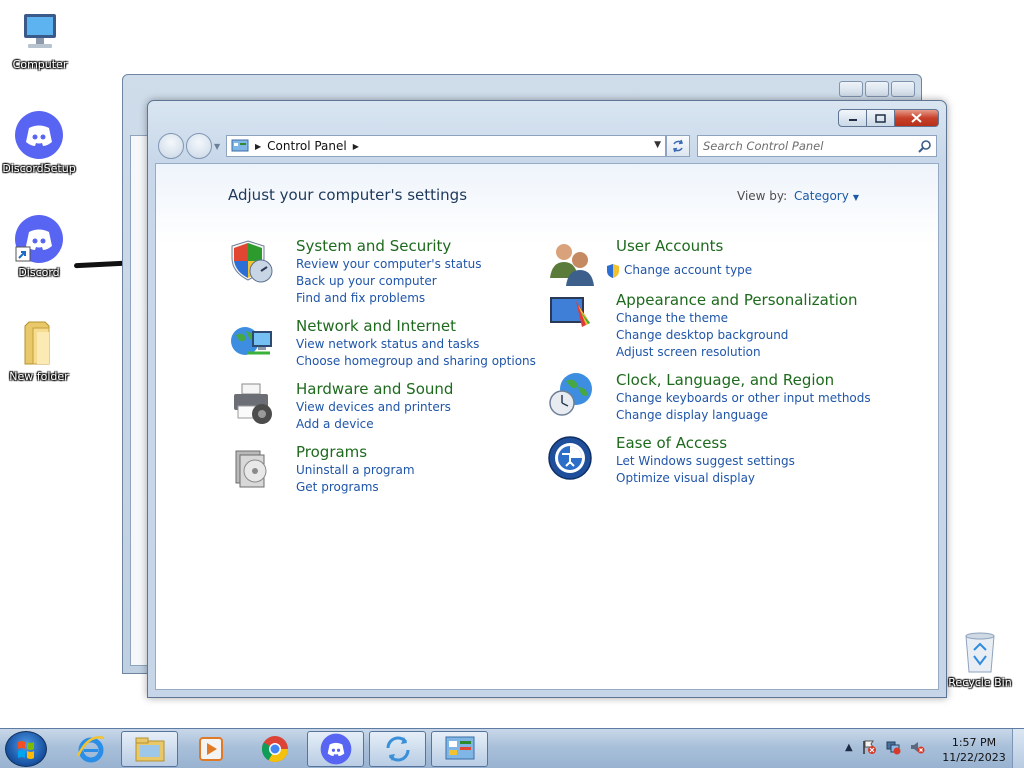 The width and height of the screenshot is (1024, 768). I want to click on maximize-icon, so click(880, 118).